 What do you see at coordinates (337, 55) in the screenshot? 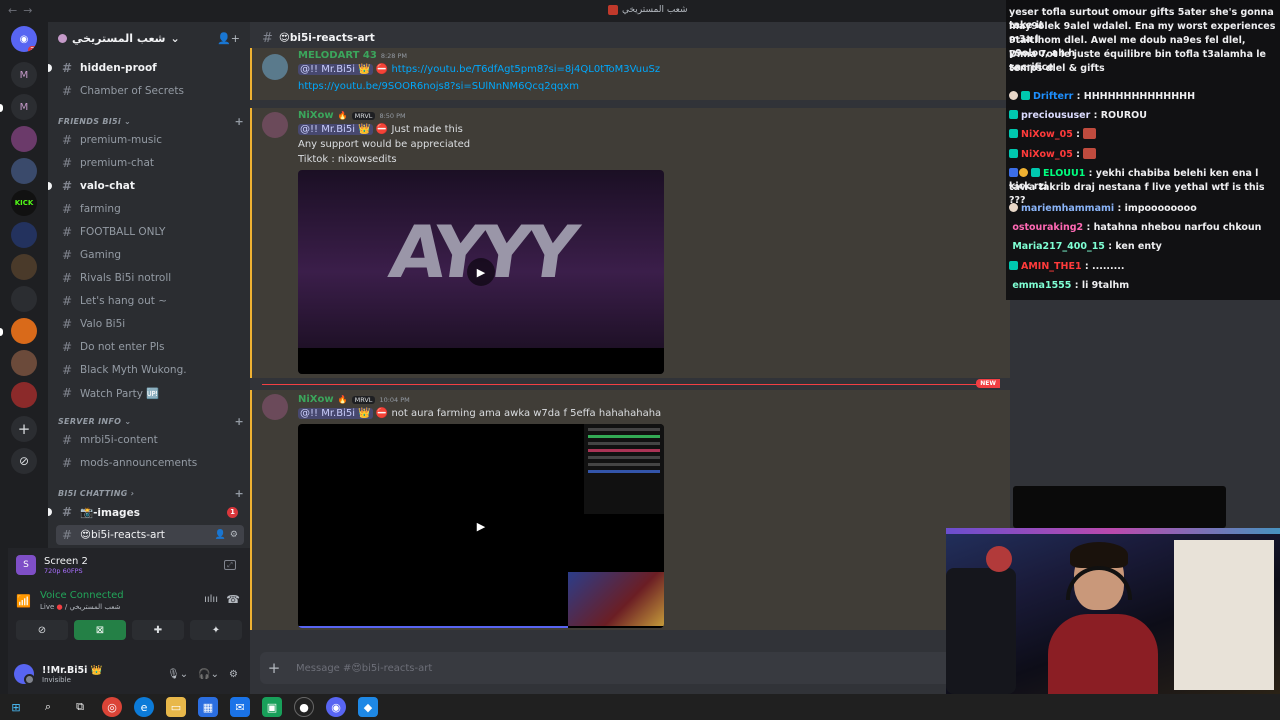
I see `author-name: MELODART 43` at bounding box center [337, 55].